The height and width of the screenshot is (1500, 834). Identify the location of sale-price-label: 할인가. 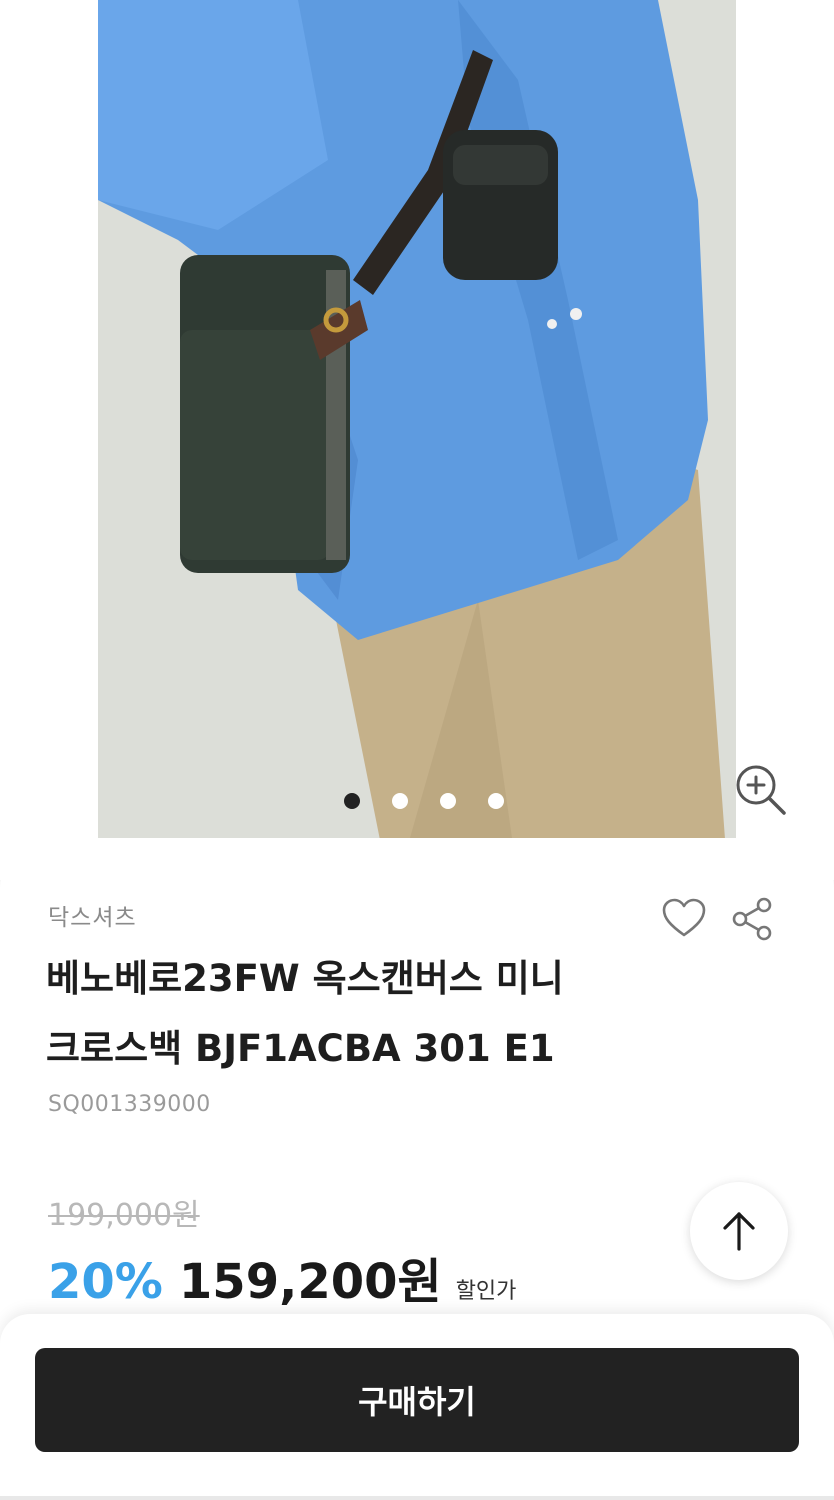
(486, 1291).